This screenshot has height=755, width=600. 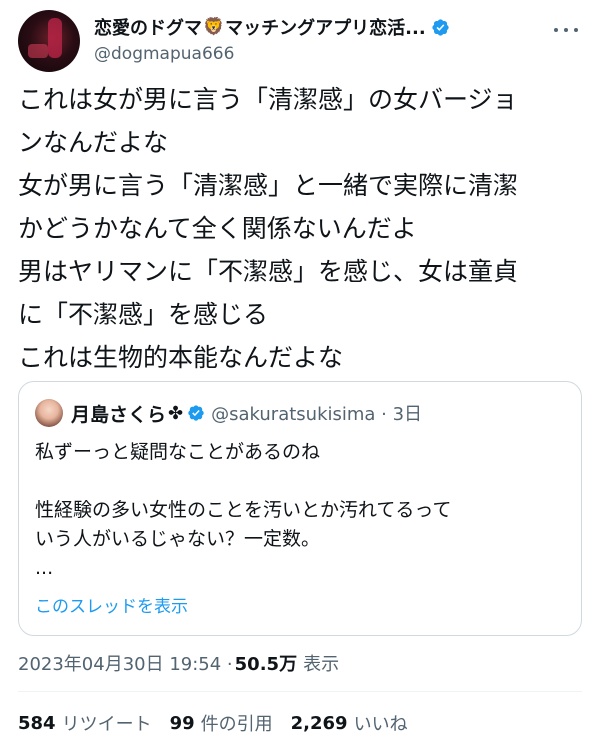 What do you see at coordinates (381, 723) in the screenshot?
I see `like-label: いいね` at bounding box center [381, 723].